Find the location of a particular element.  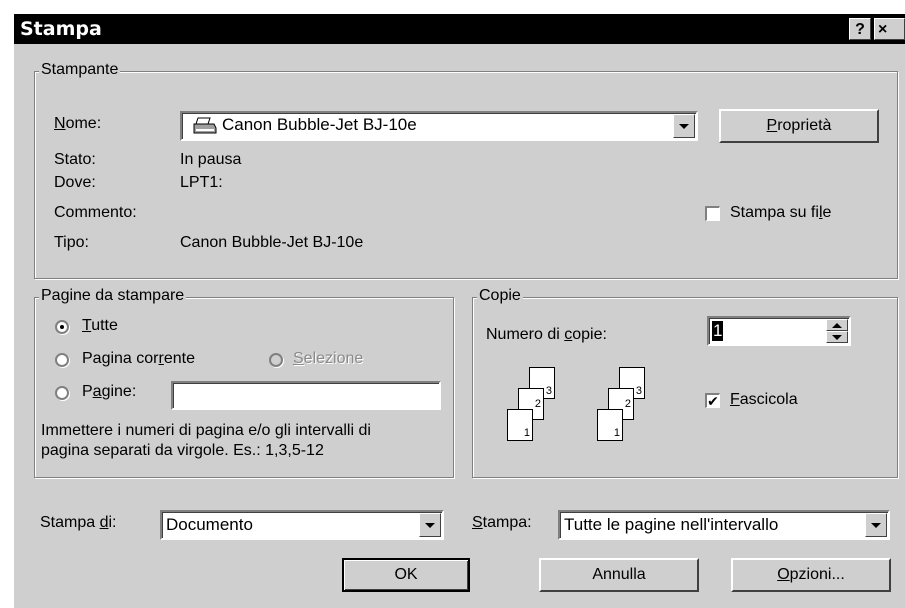

print-what-value: Documento is located at coordinates (209, 524).